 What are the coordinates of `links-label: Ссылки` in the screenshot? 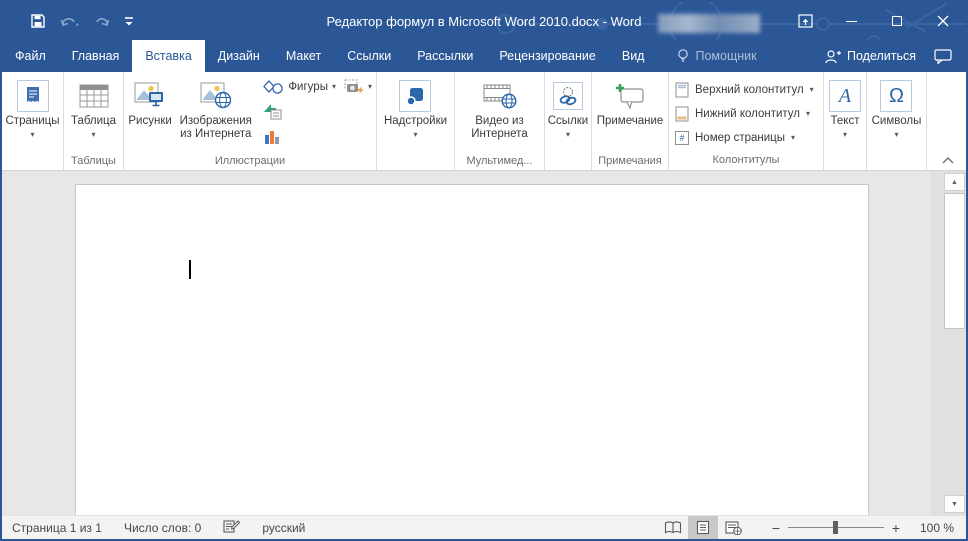 It's located at (568, 121).